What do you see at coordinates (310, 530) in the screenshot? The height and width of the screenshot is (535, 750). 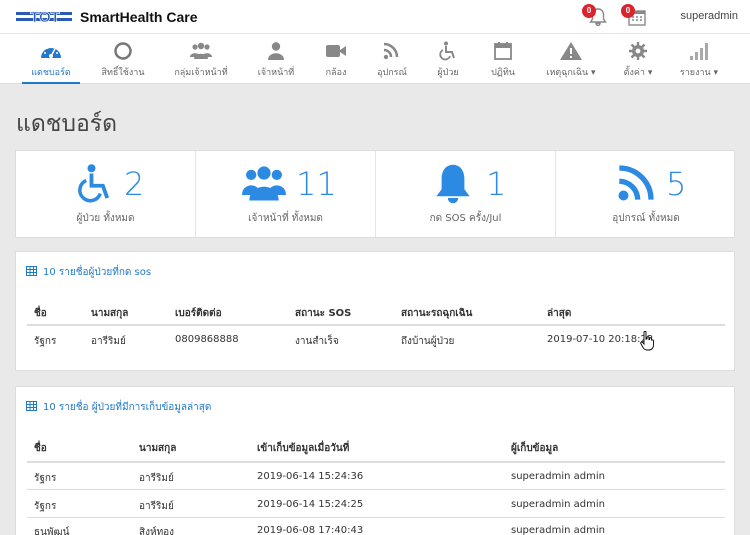 I see `cell-collected-at: 2019-06-08 17:40:43` at bounding box center [310, 530].